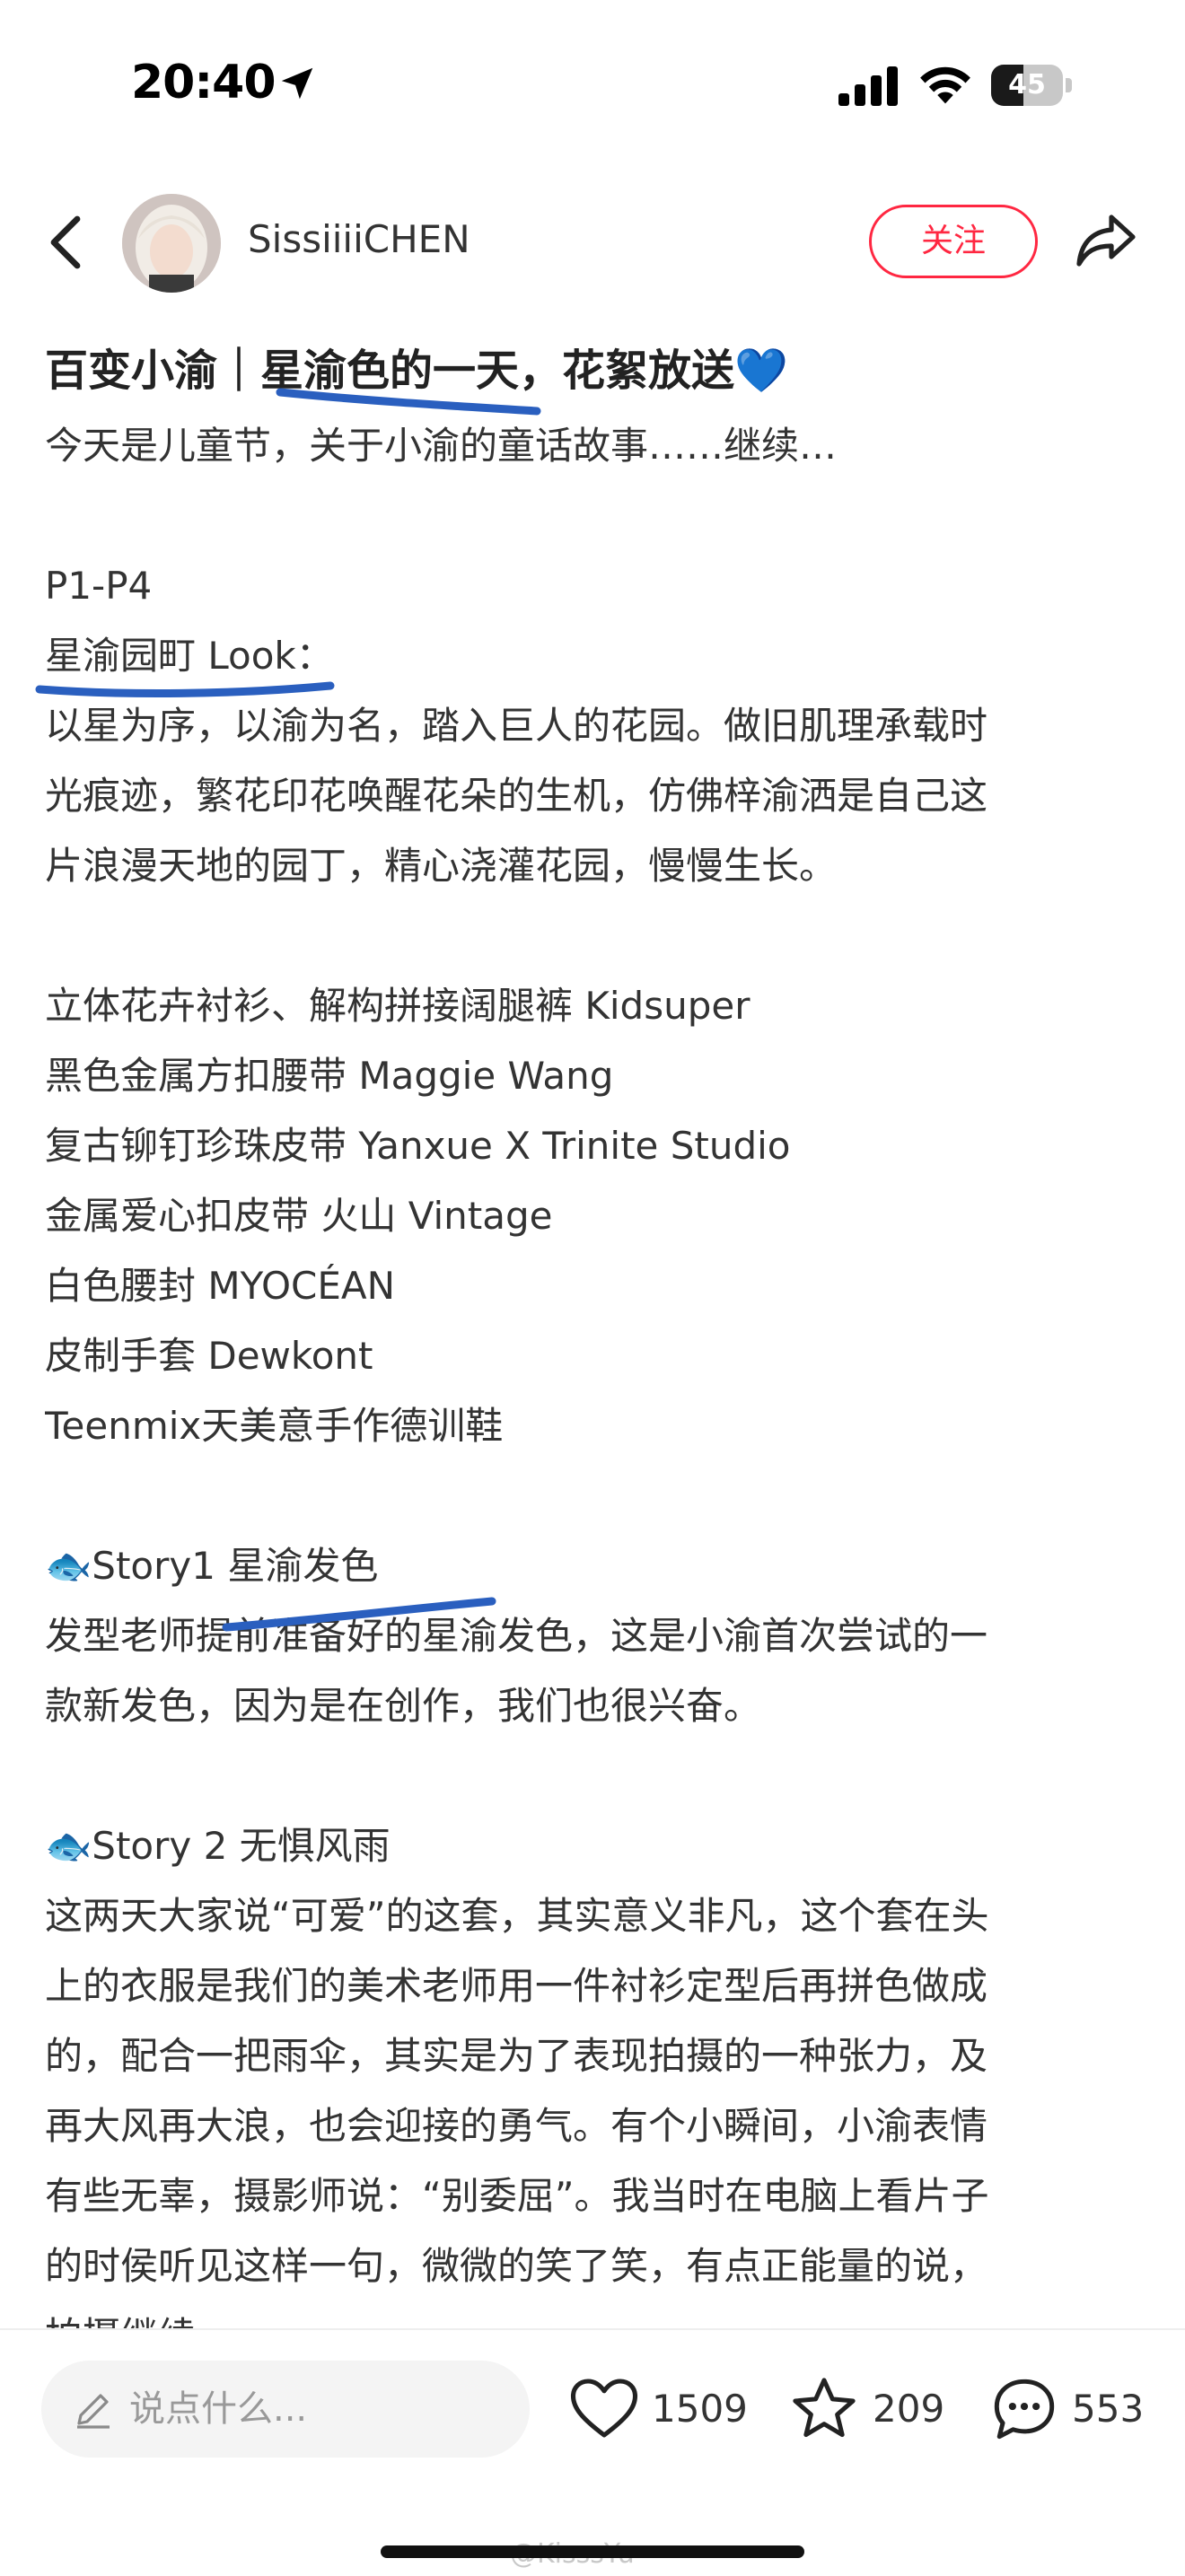  Describe the element at coordinates (418, 1146) in the screenshot. I see `post-text-line: 复古铆钉珍珠皮带 Yanxue X Trinite Studio` at that location.